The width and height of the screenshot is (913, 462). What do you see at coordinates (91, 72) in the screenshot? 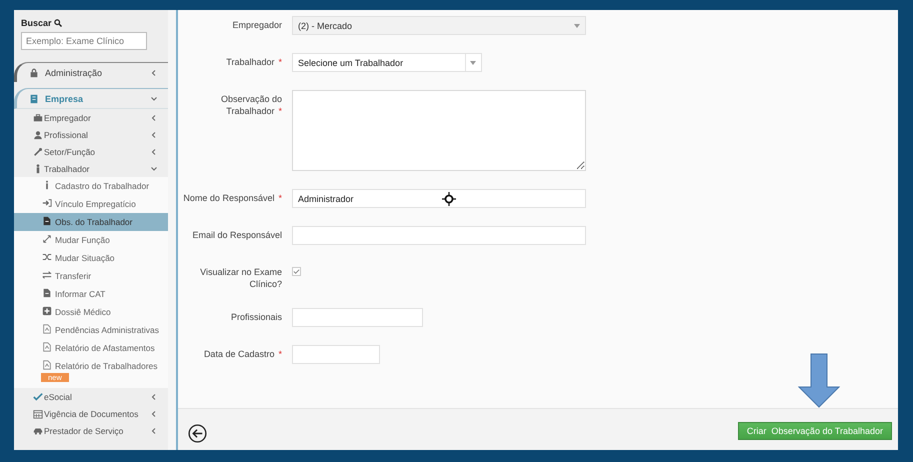
I see `menu-item: Administração` at bounding box center [91, 72].